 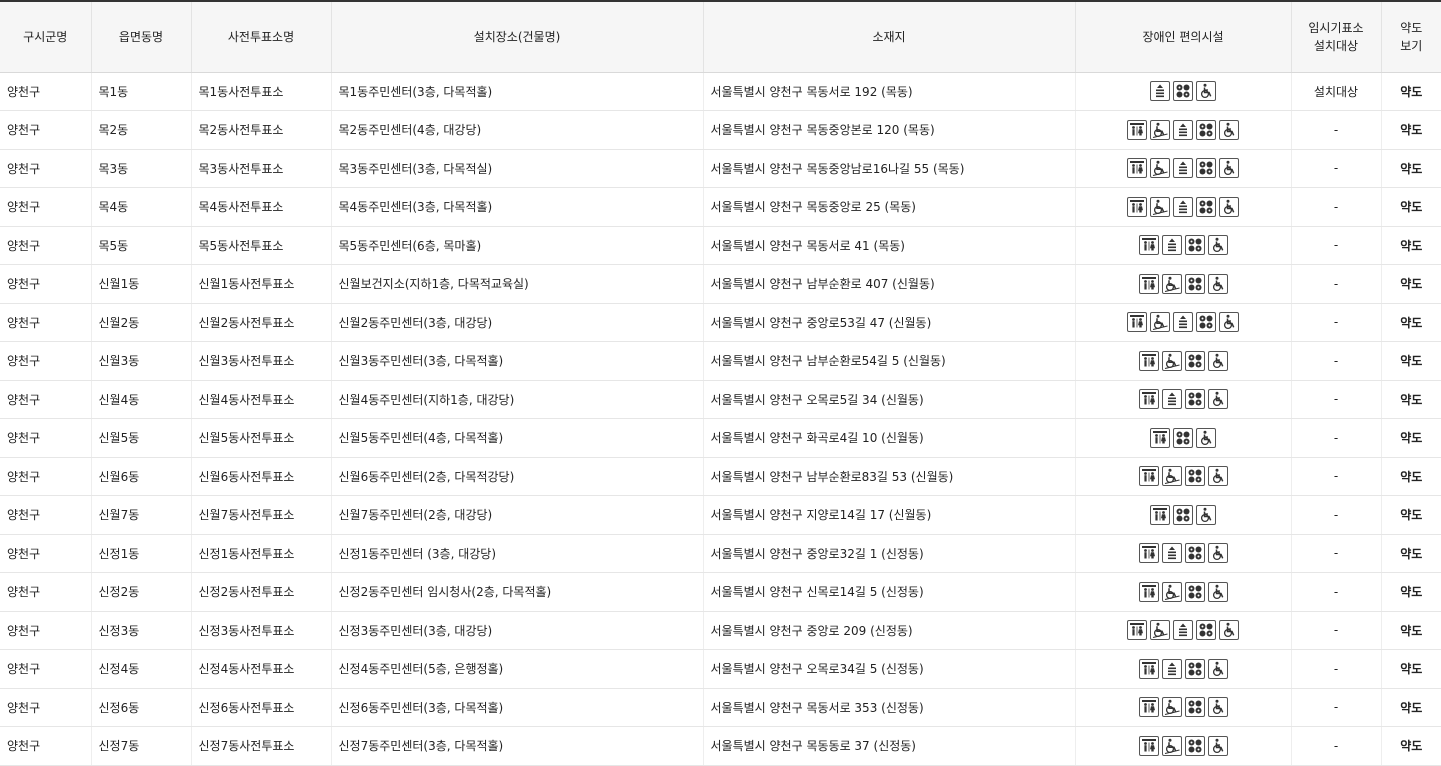 I want to click on place-cell: 신월2동주민센터(3층, 대강당), so click(x=517, y=322).